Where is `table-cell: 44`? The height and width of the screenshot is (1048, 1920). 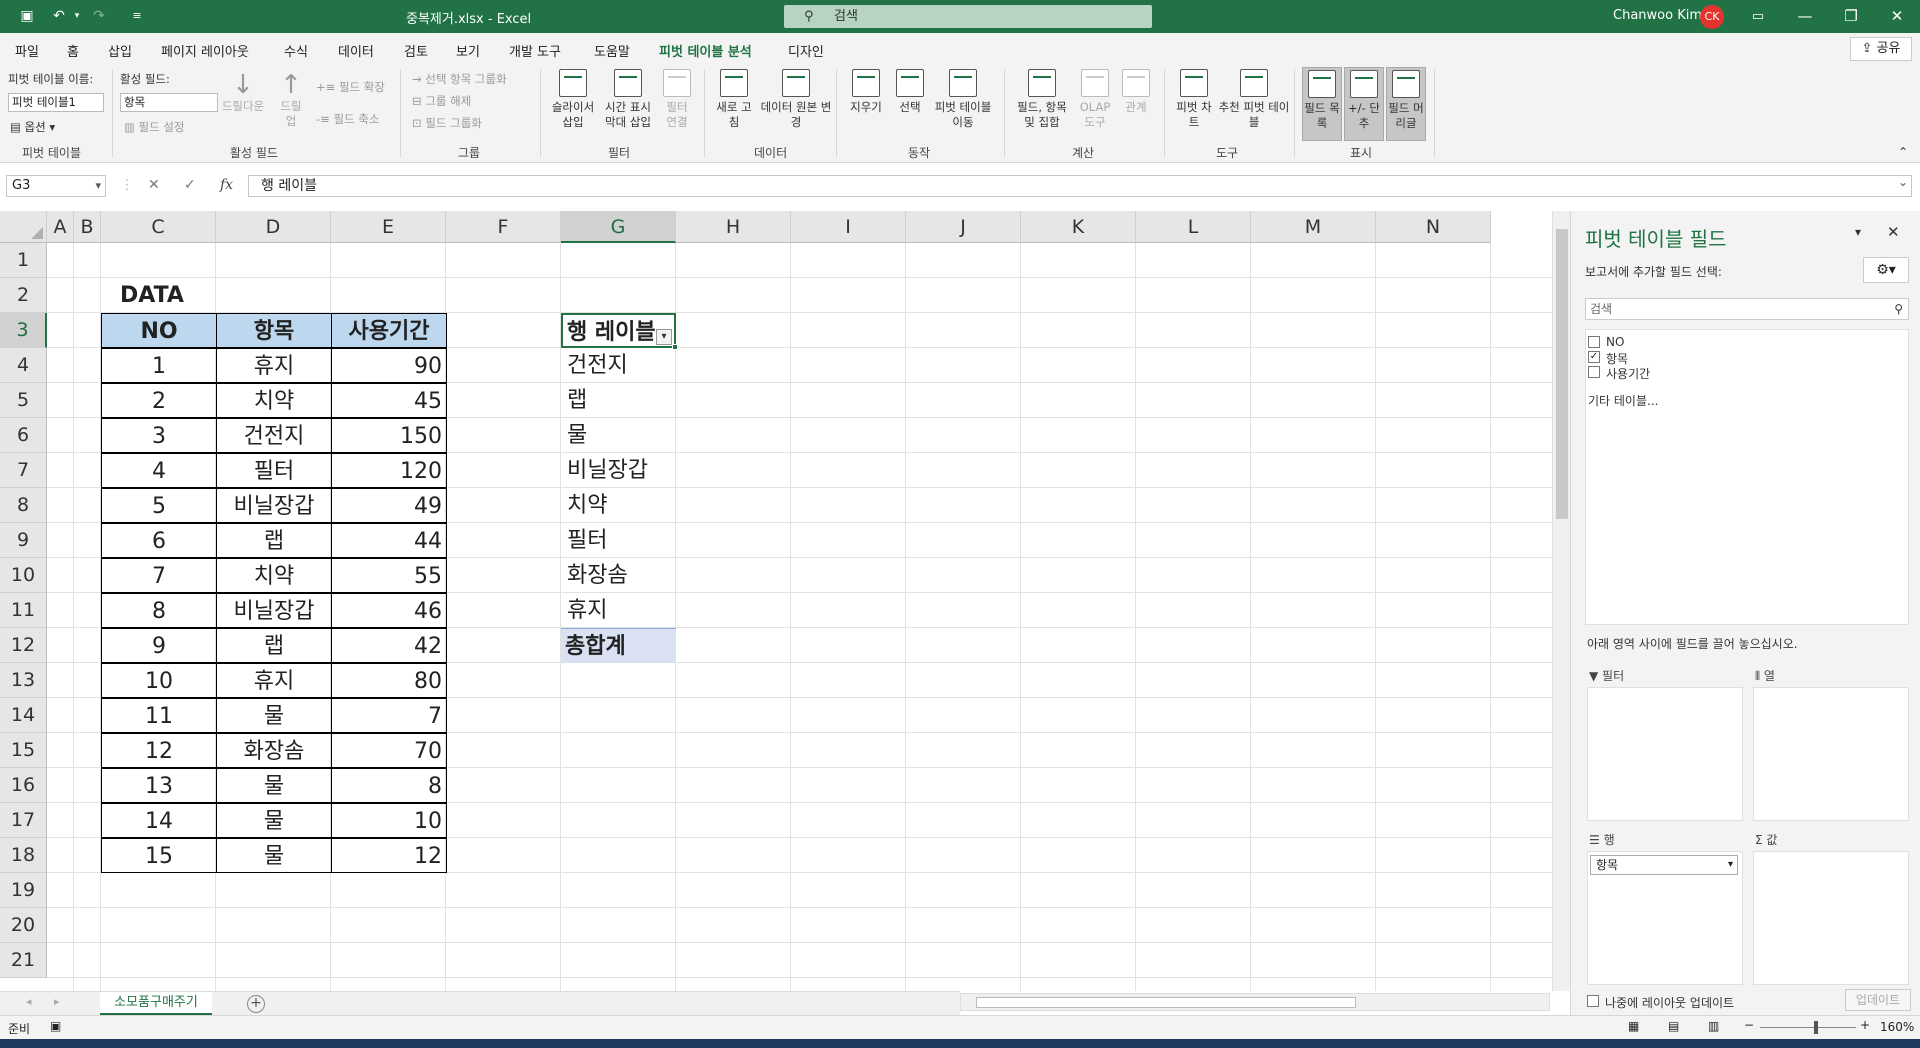 table-cell: 44 is located at coordinates (389, 540).